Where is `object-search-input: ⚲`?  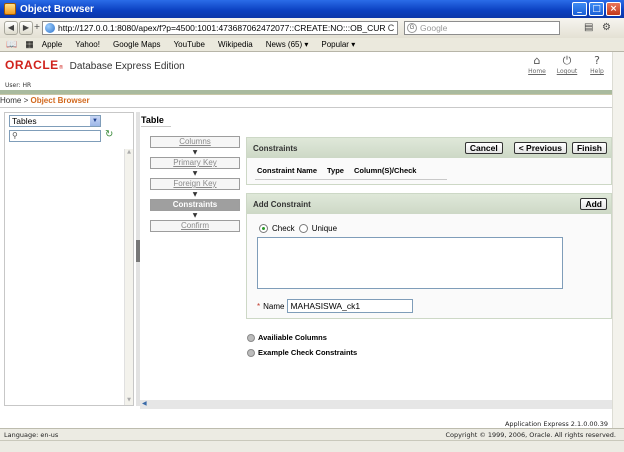 object-search-input: ⚲ is located at coordinates (55, 136).